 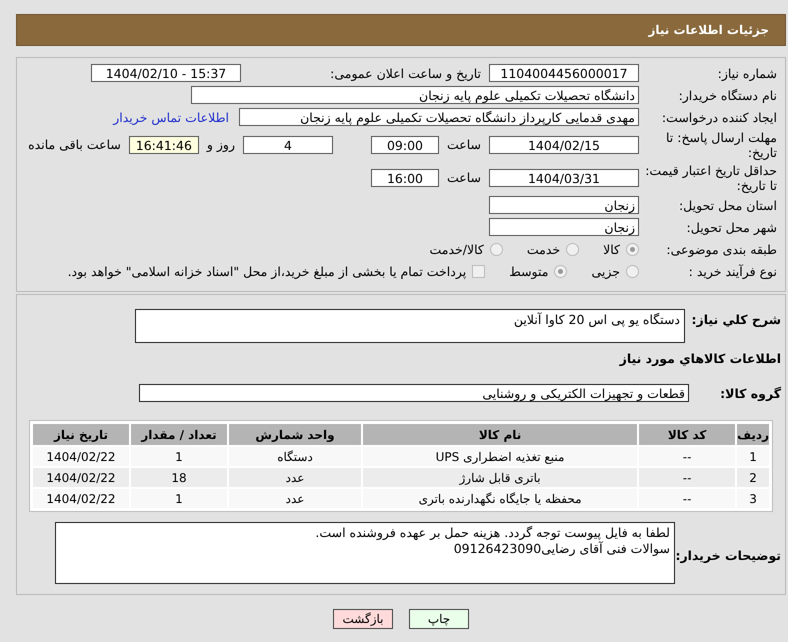 I want to click on table-cell: باتری قابل شارژ, so click(x=500, y=477).